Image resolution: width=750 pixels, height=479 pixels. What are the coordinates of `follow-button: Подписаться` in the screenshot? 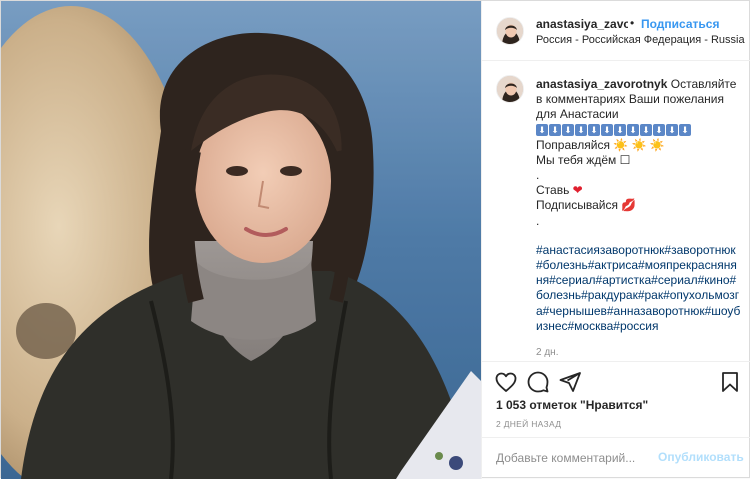 It's located at (680, 24).